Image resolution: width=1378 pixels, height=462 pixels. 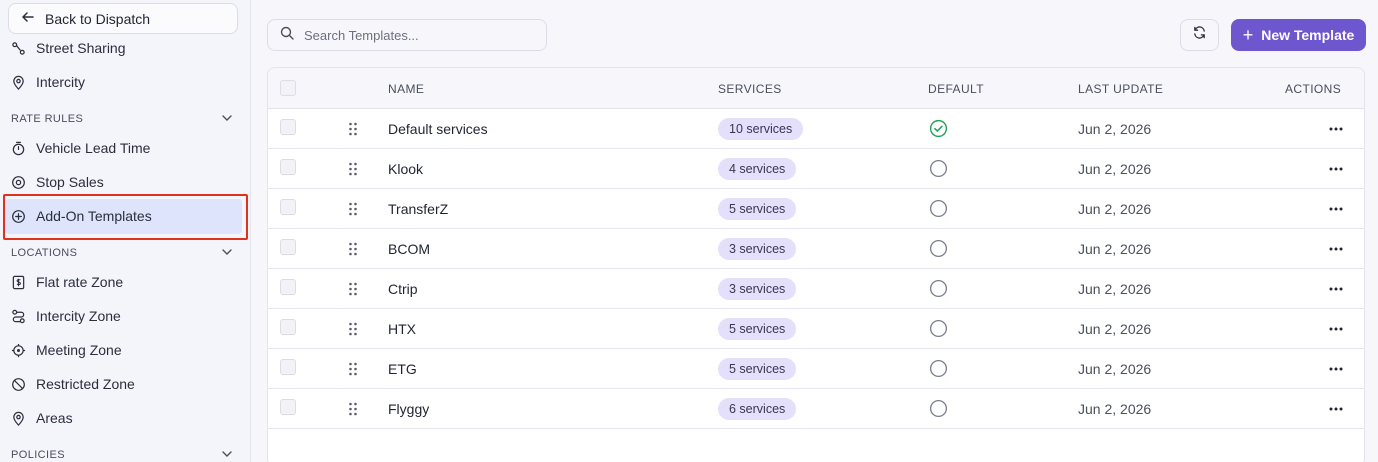 What do you see at coordinates (18, 182) in the screenshot?
I see `stop-circle-icon` at bounding box center [18, 182].